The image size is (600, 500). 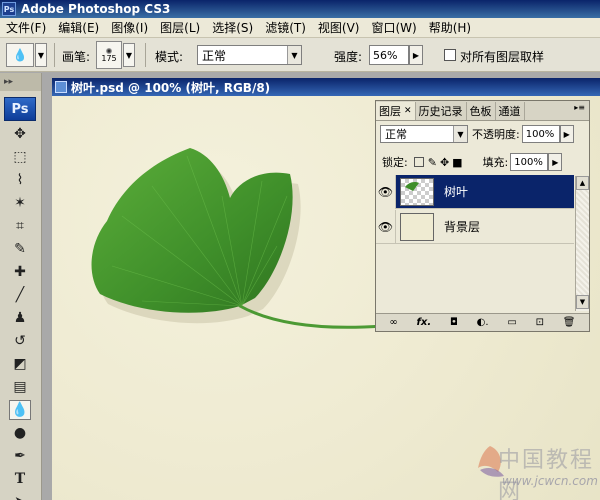 What do you see at coordinates (540, 322) in the screenshot?
I see `new-layer-icon: ⊡` at bounding box center [540, 322].